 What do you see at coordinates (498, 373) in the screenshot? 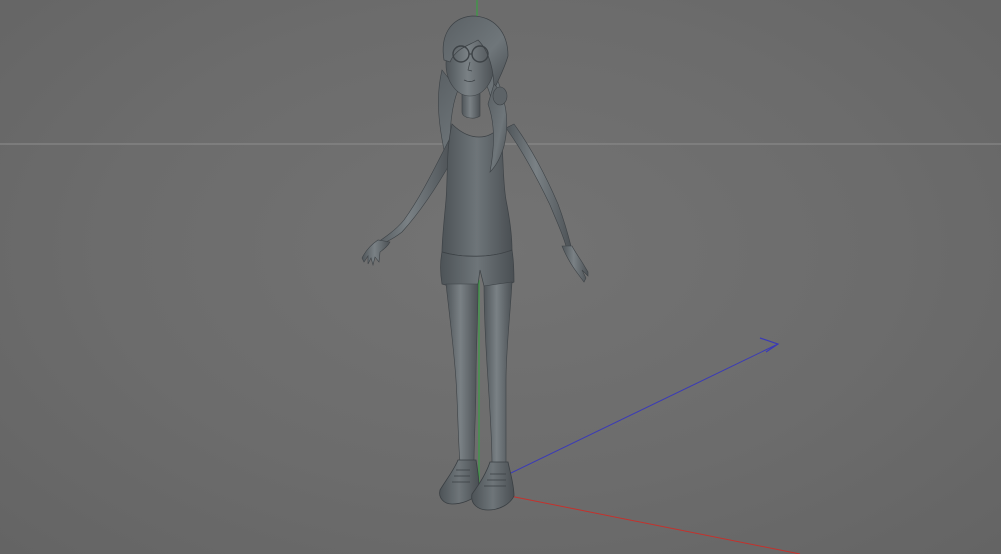
I see `right-leg` at bounding box center [498, 373].